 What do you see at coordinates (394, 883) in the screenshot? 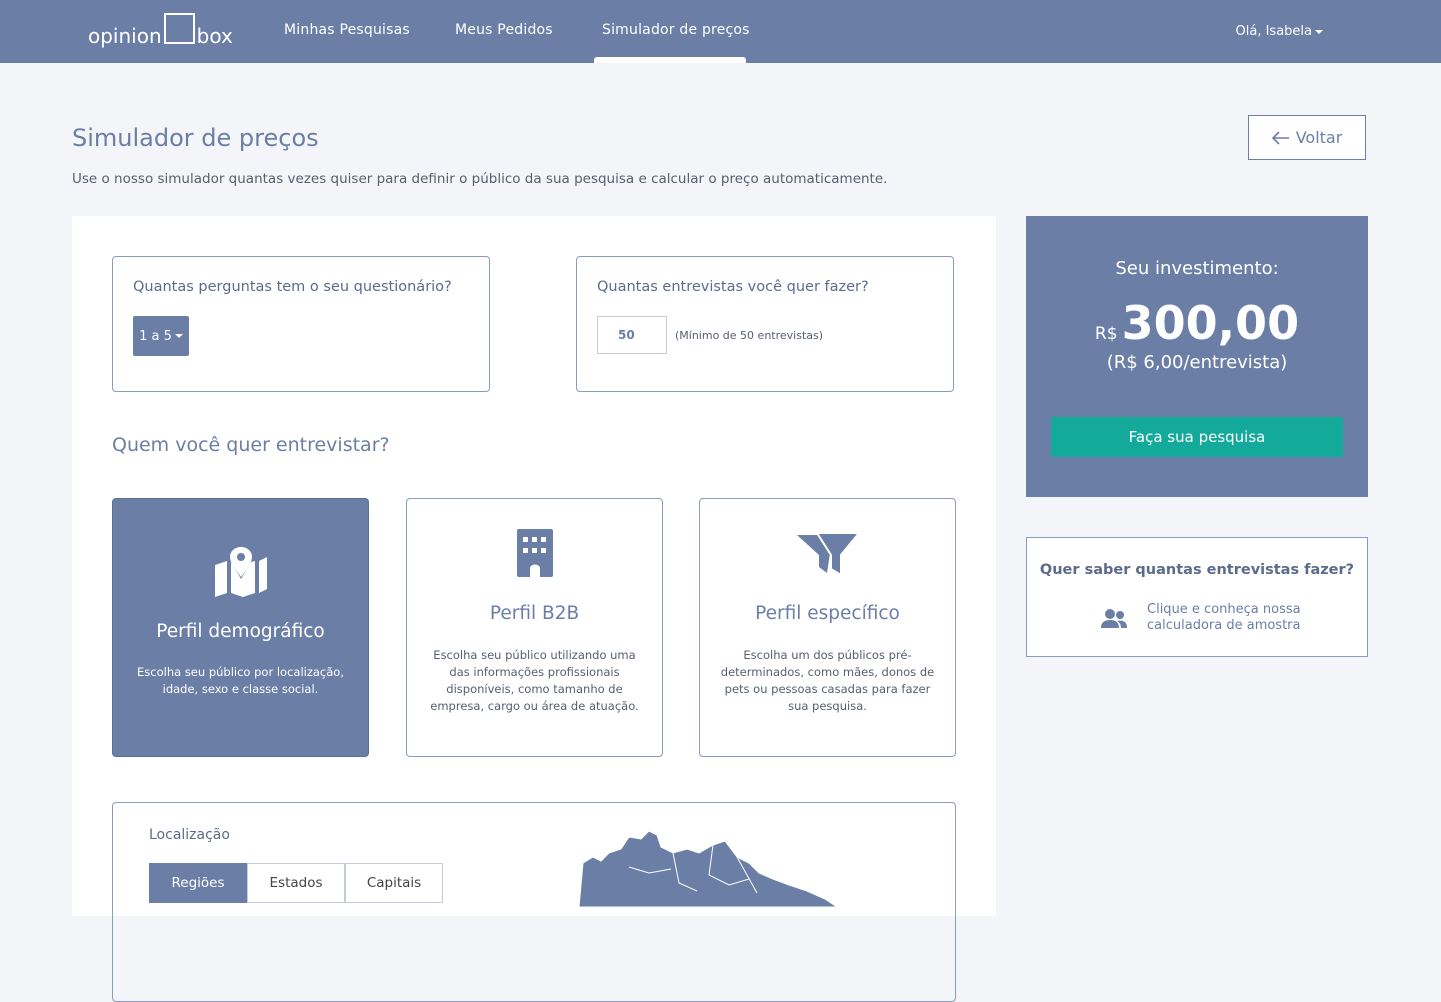
I see `tab-capitais: Capitais` at bounding box center [394, 883].